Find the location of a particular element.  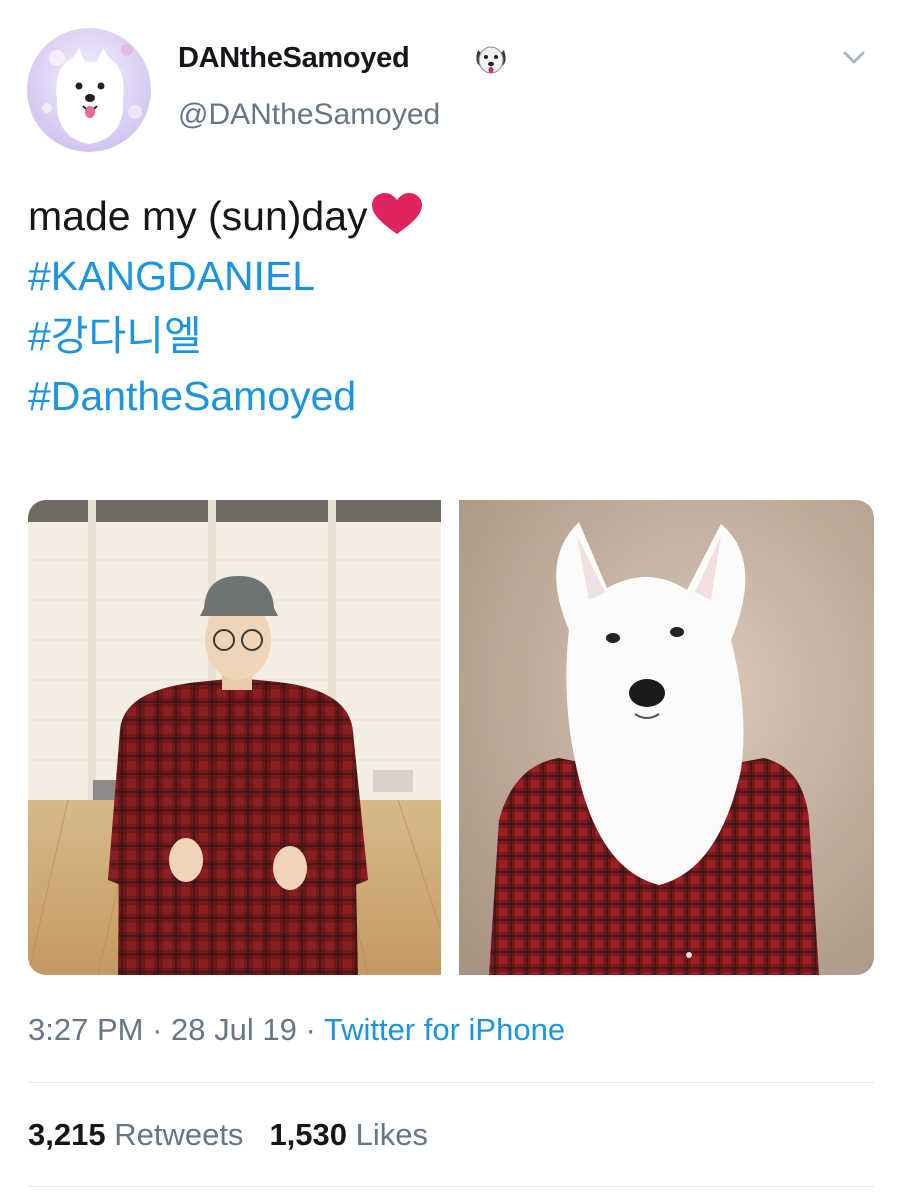

tweet-source-link: Twitter for iPhone is located at coordinates (444, 1029).